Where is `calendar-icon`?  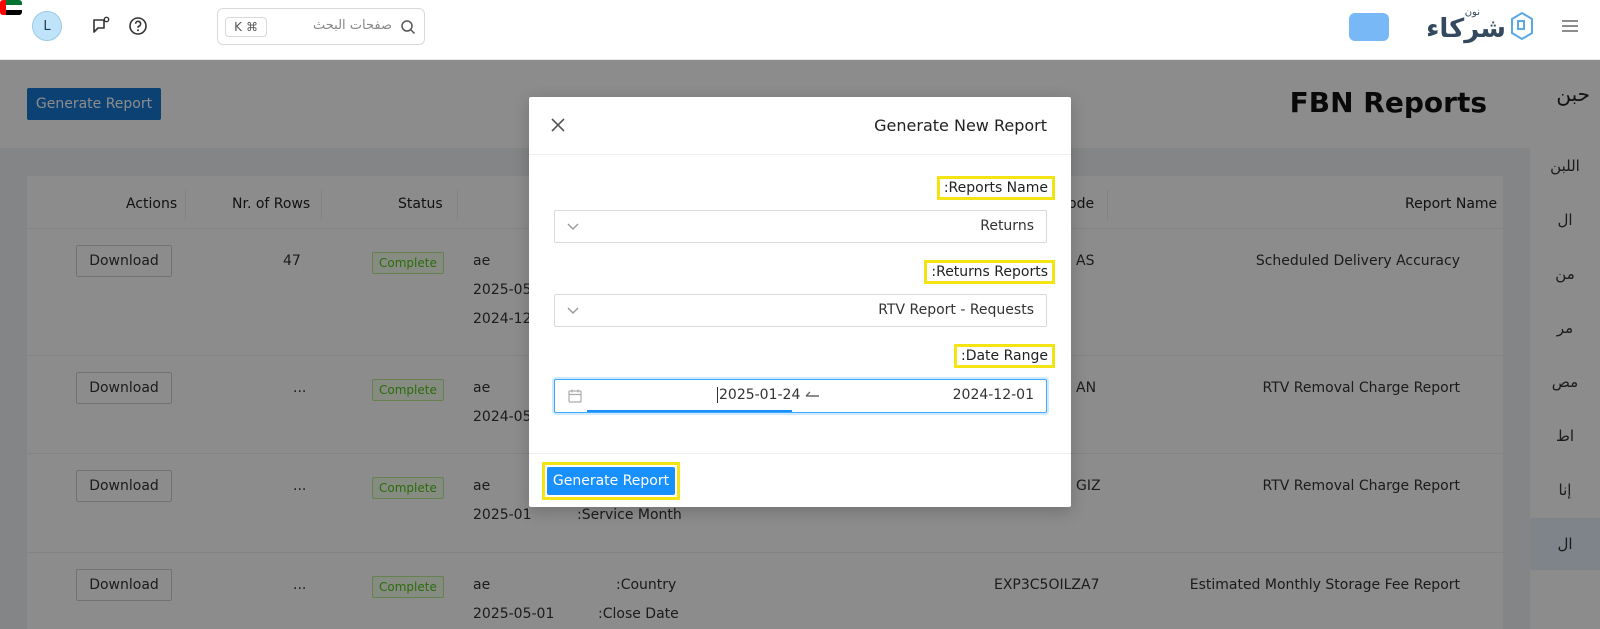 calendar-icon is located at coordinates (575, 398).